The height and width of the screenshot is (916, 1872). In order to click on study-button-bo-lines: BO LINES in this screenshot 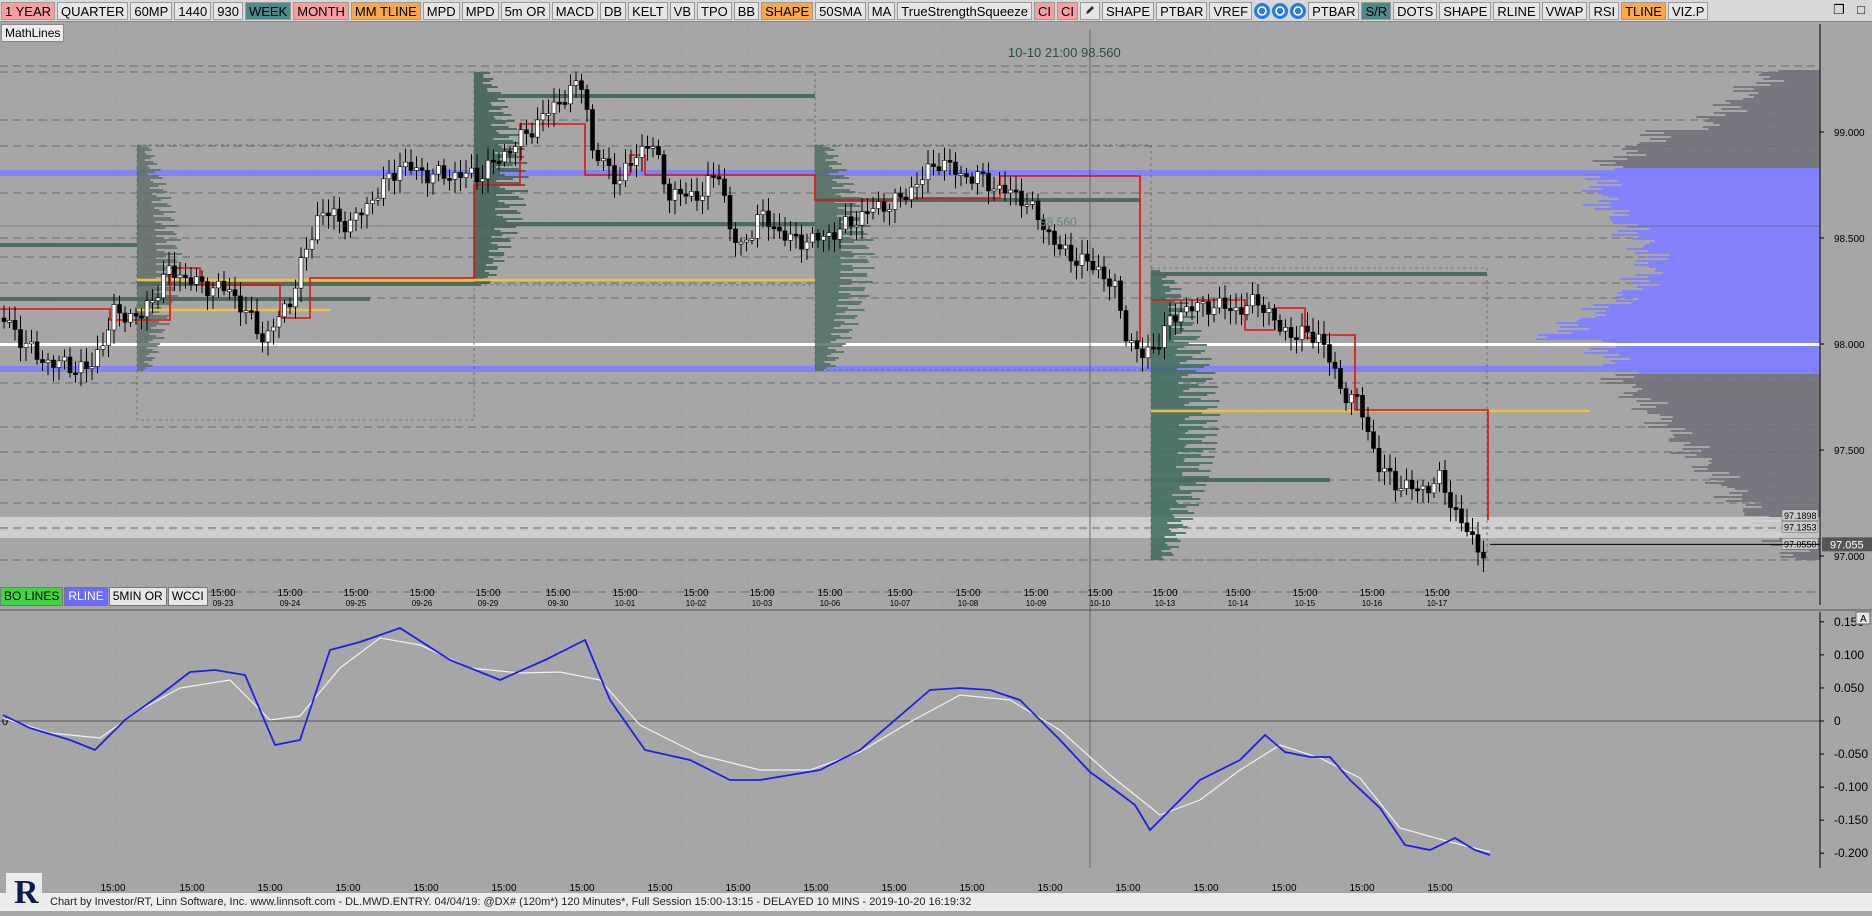, I will do `click(32, 596)`.